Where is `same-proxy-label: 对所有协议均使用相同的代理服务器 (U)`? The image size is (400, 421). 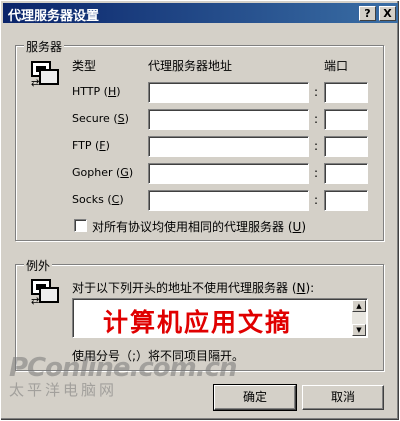
same-proxy-label: 对所有协议均使用相同的代理服务器 (U) is located at coordinates (199, 226).